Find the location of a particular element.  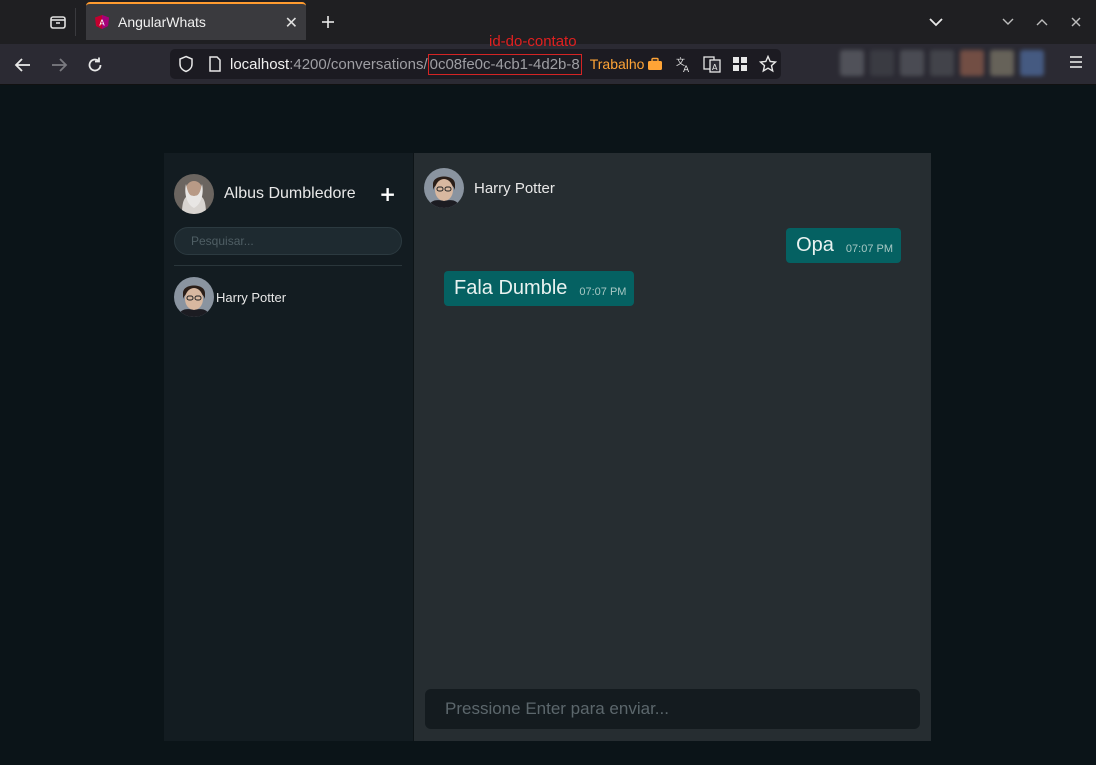

minimize-button is located at coordinates (1008, 22).